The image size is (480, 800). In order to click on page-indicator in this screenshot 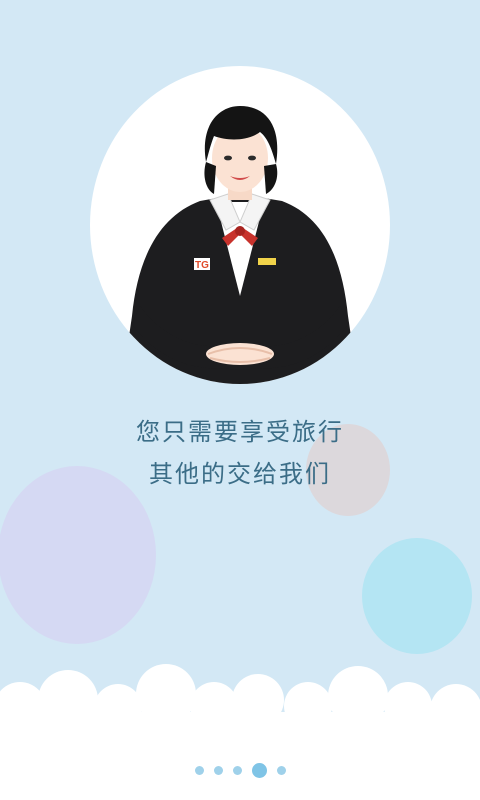, I will do `click(240, 770)`.